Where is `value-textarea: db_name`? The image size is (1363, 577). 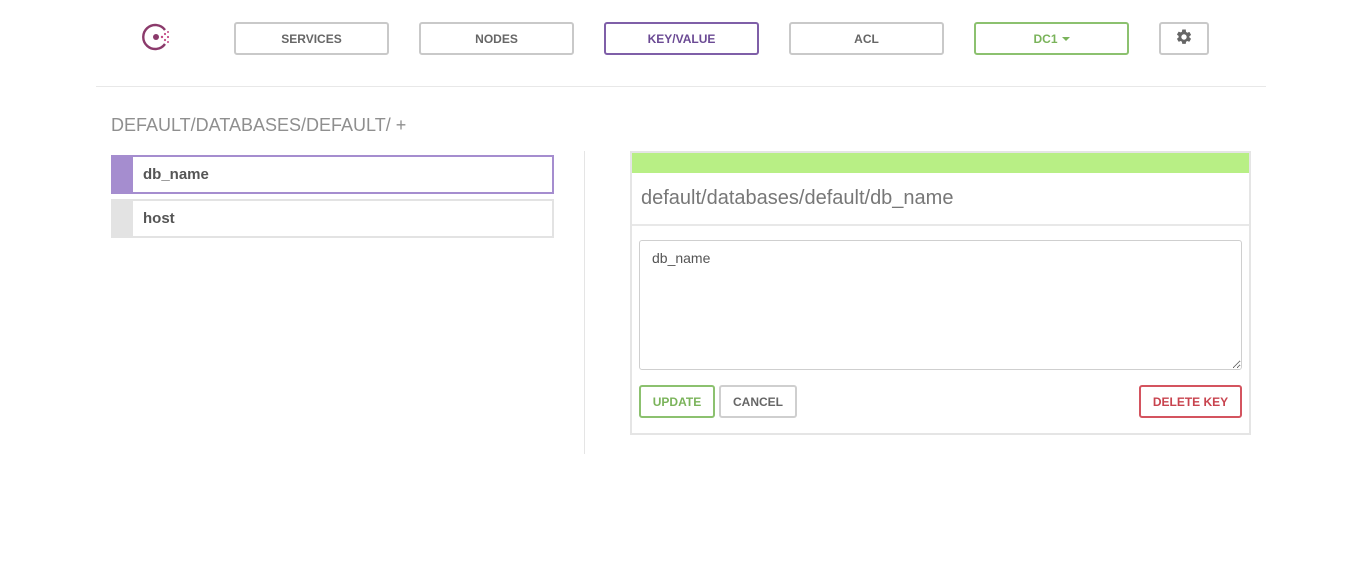 value-textarea: db_name is located at coordinates (940, 305).